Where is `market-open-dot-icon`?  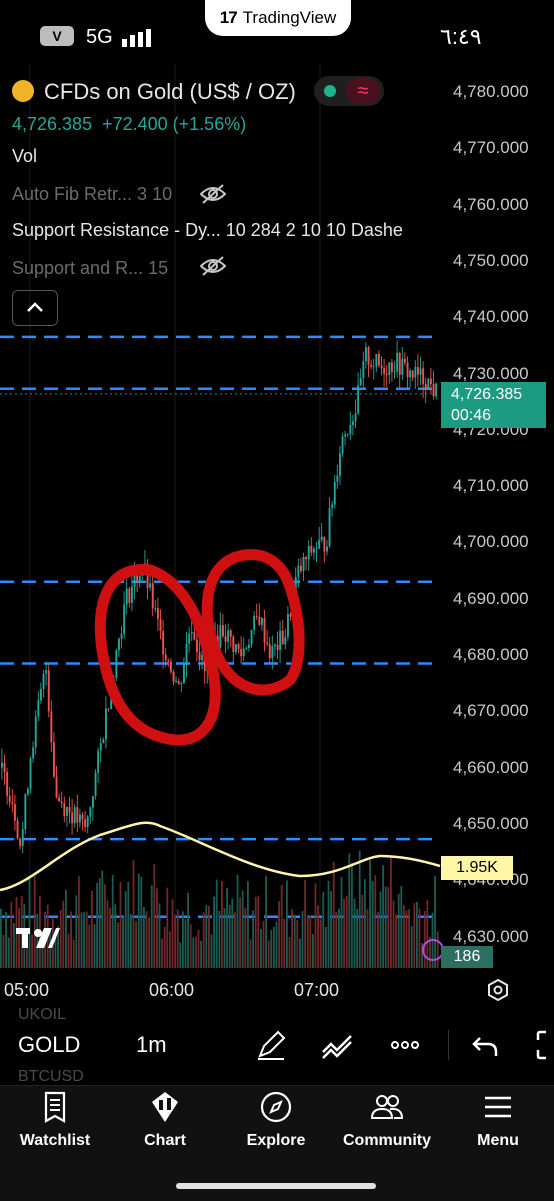
market-open-dot-icon is located at coordinates (330, 91).